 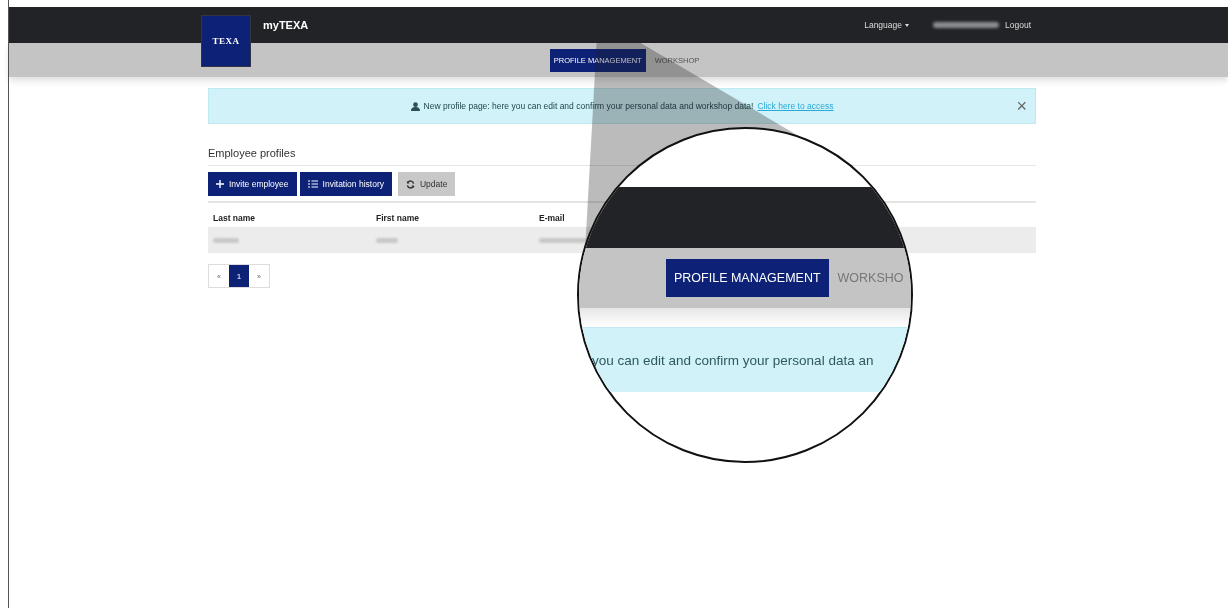 I want to click on language-menu: Language, so click(x=886, y=25).